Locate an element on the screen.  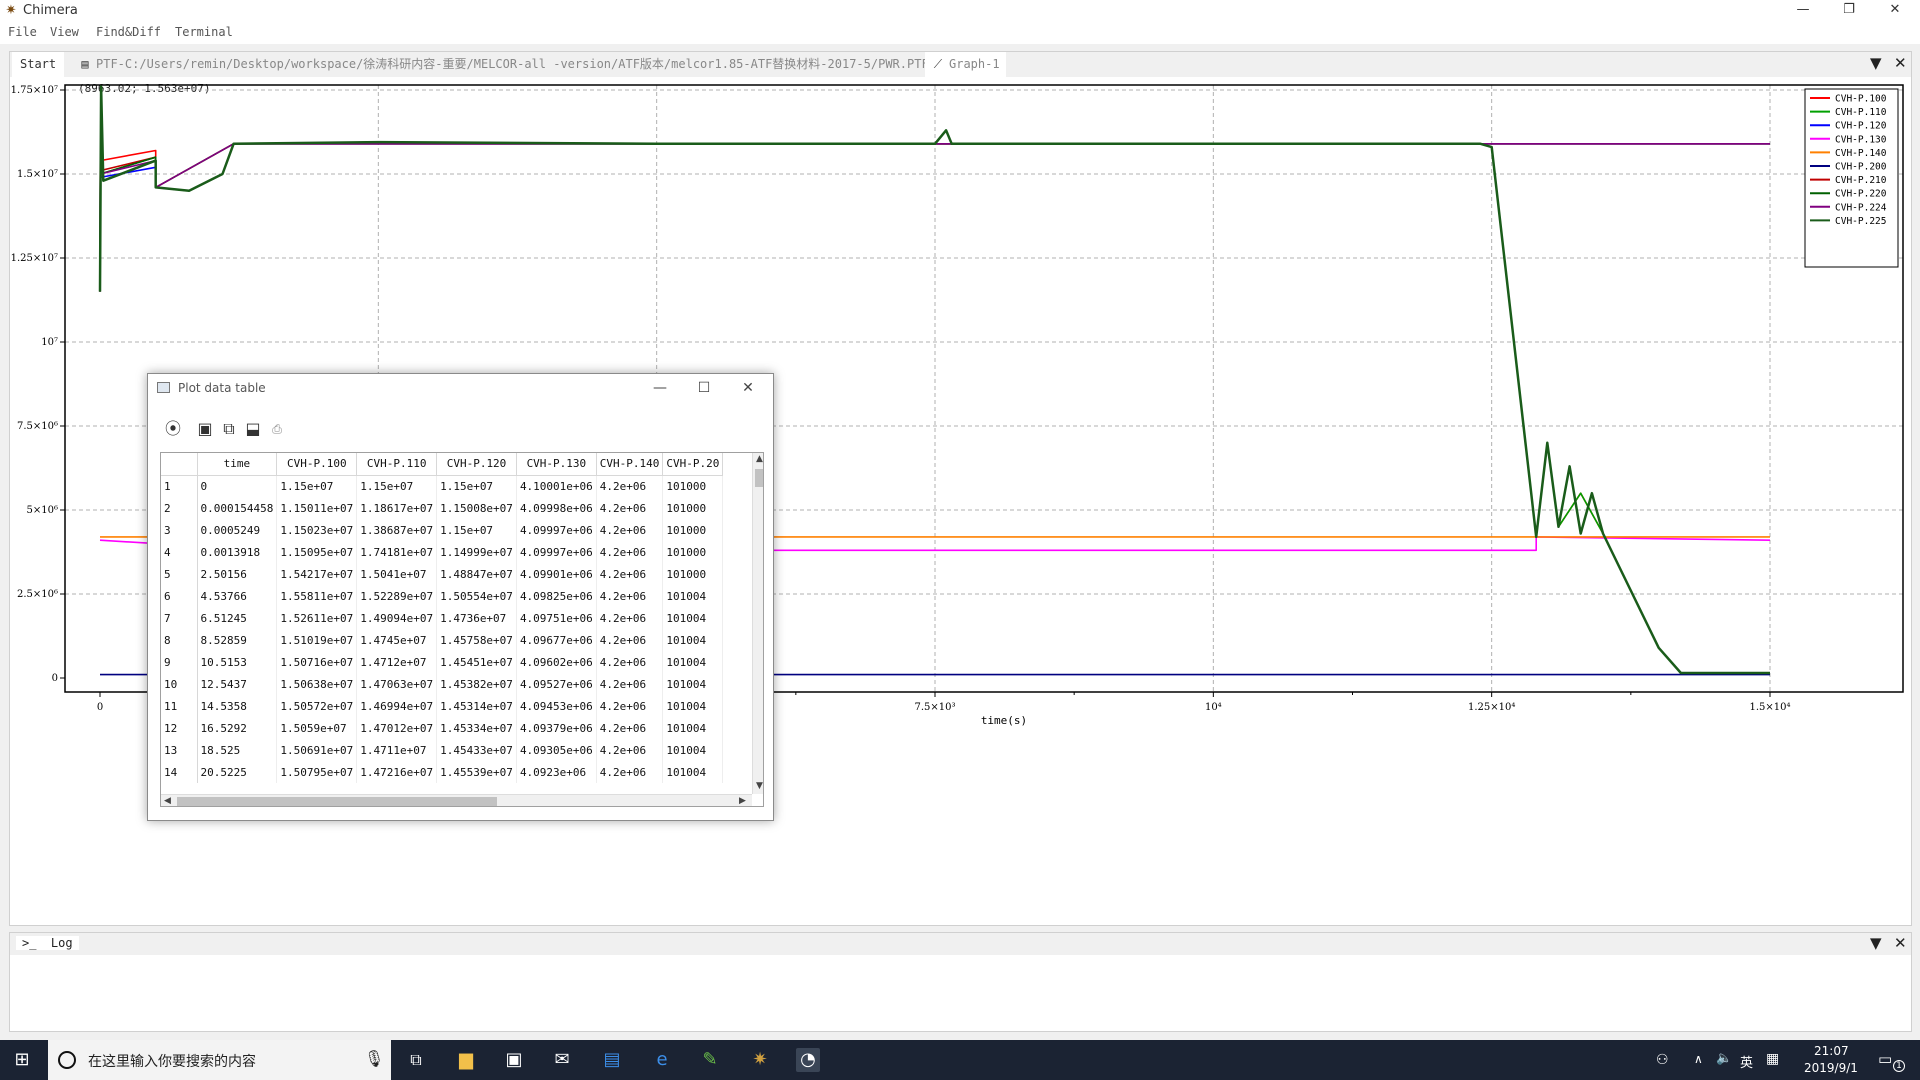
row-number: 12 is located at coordinates (179, 728).